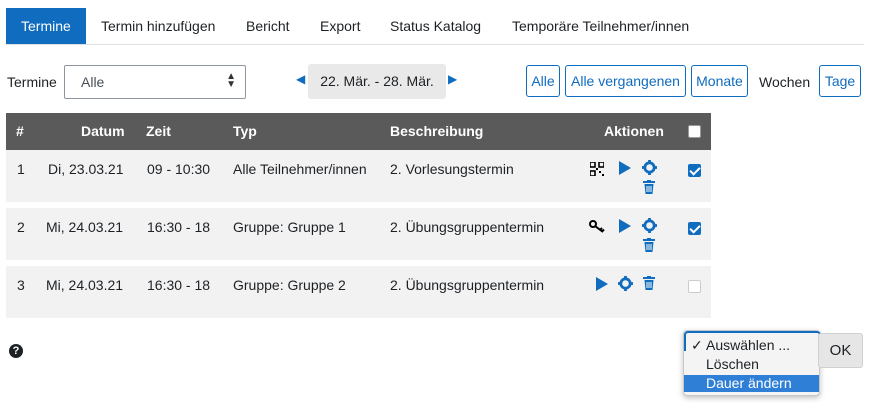 The width and height of the screenshot is (870, 403). I want to click on bulk-action-dropdown: Auswählen ... Löschen Dauer ändern, so click(752, 363).